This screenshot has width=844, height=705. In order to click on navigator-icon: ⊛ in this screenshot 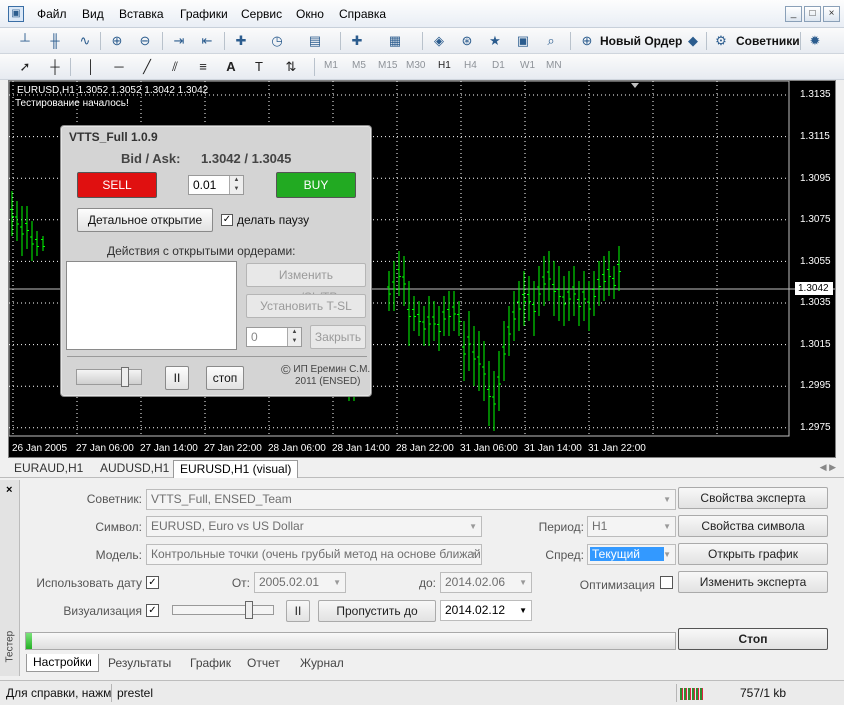, I will do `click(467, 41)`.